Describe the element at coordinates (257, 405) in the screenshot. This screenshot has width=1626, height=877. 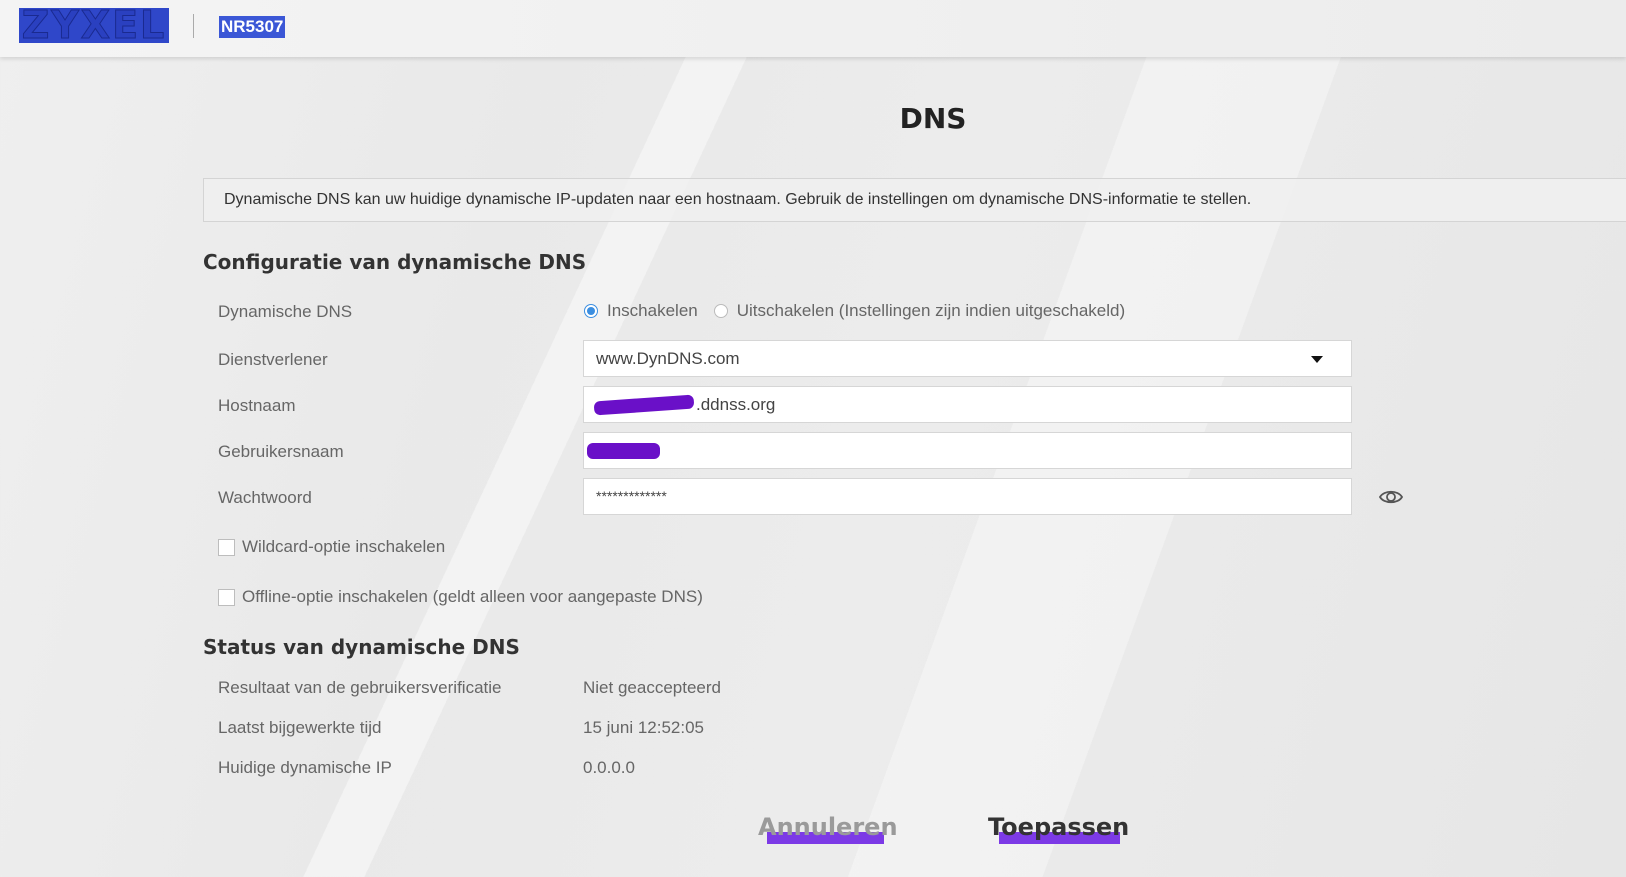
I see `hostname-label: Hostnaam` at that location.